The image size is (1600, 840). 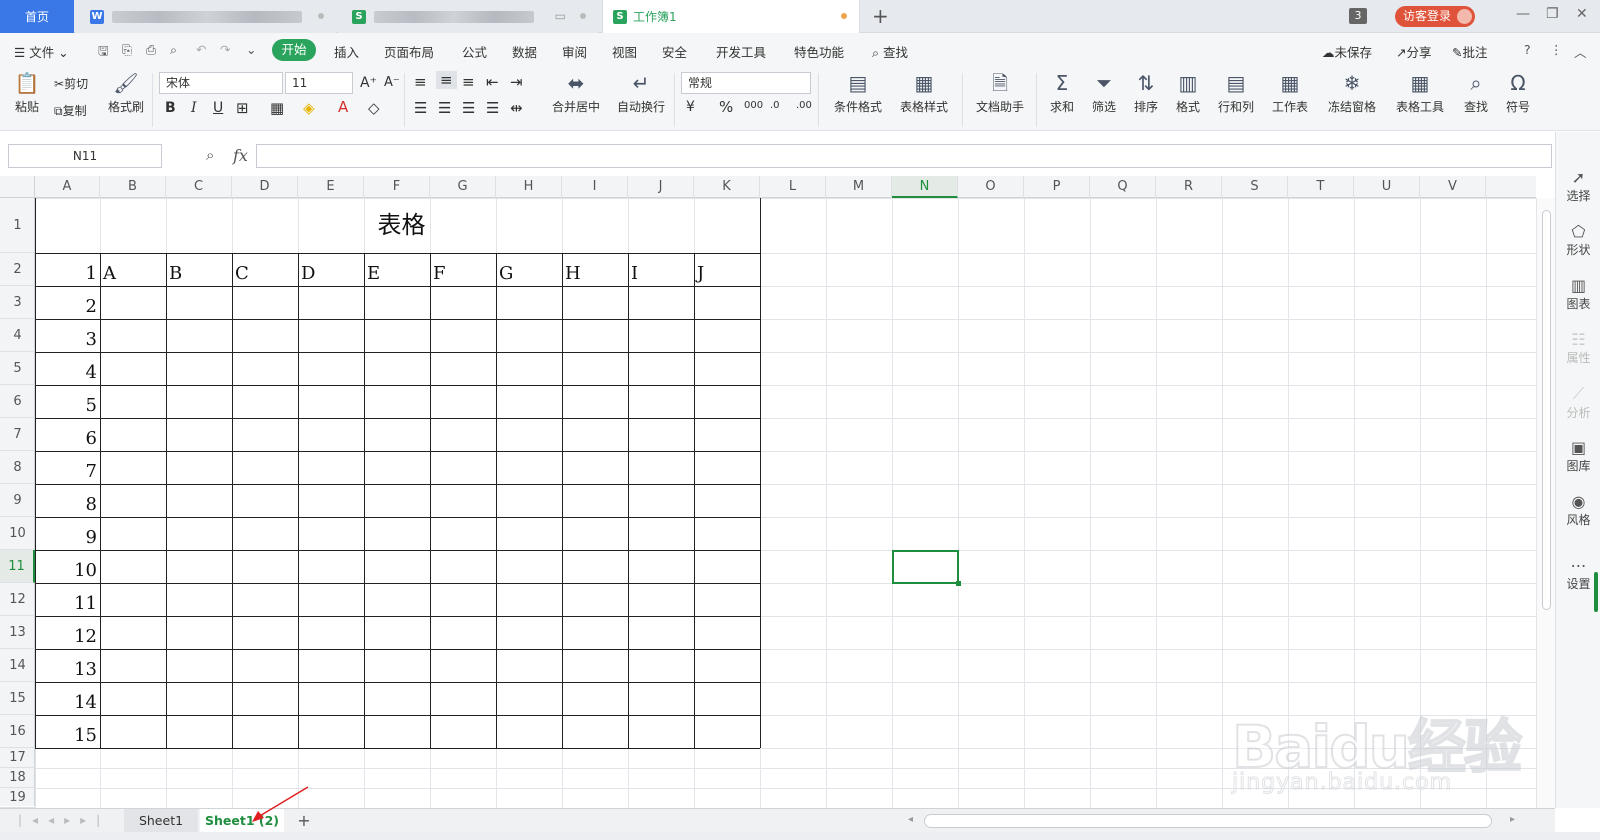 I want to click on more-icon: ⋮, so click(x=1556, y=49).